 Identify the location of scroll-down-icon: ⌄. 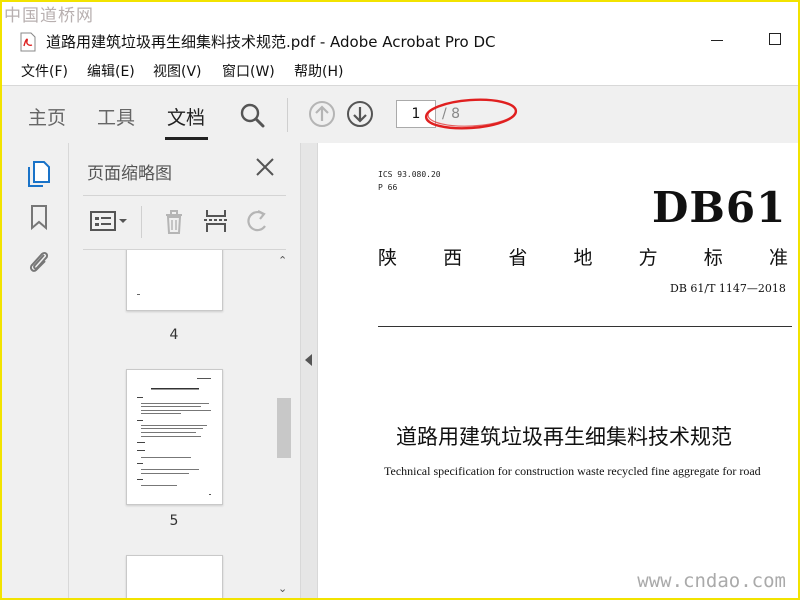
(282, 588).